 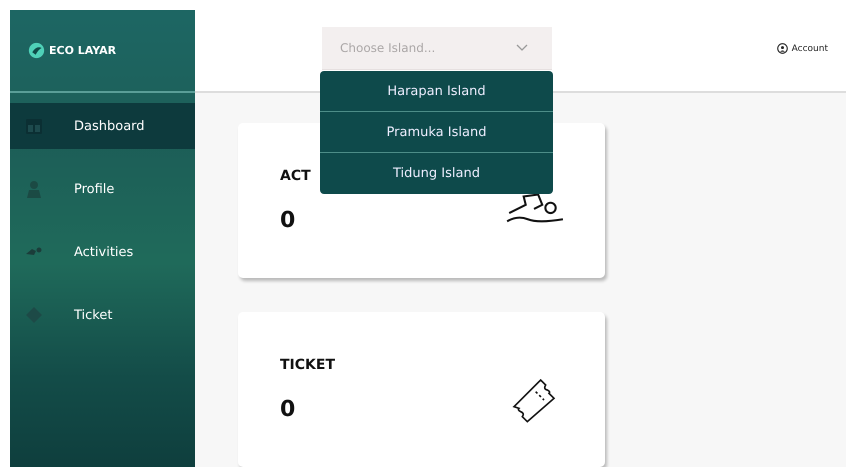 I want to click on nav-item: Profile, so click(x=102, y=189).